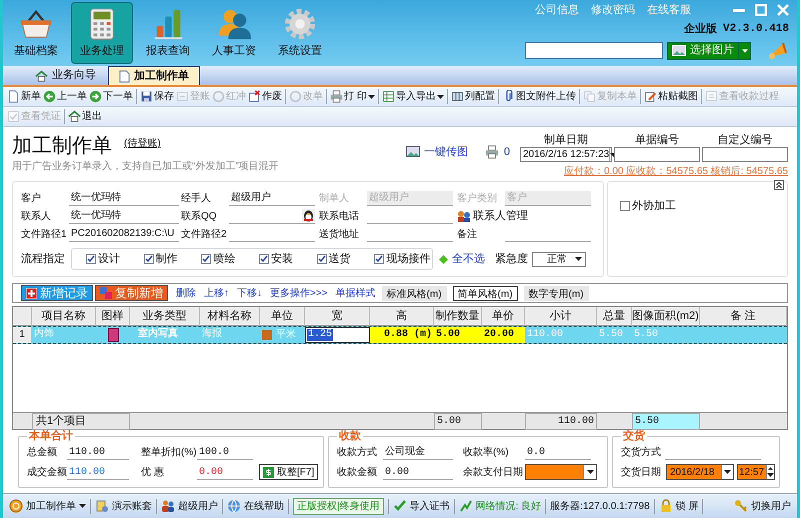  Describe the element at coordinates (761, 10) in the screenshot. I see `maximize-icon` at that location.